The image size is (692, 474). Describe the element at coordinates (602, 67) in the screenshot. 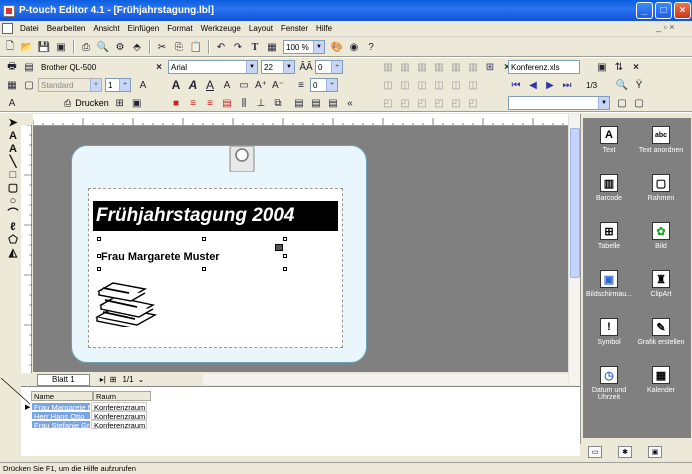

I see `database-open-icon: ▣` at that location.